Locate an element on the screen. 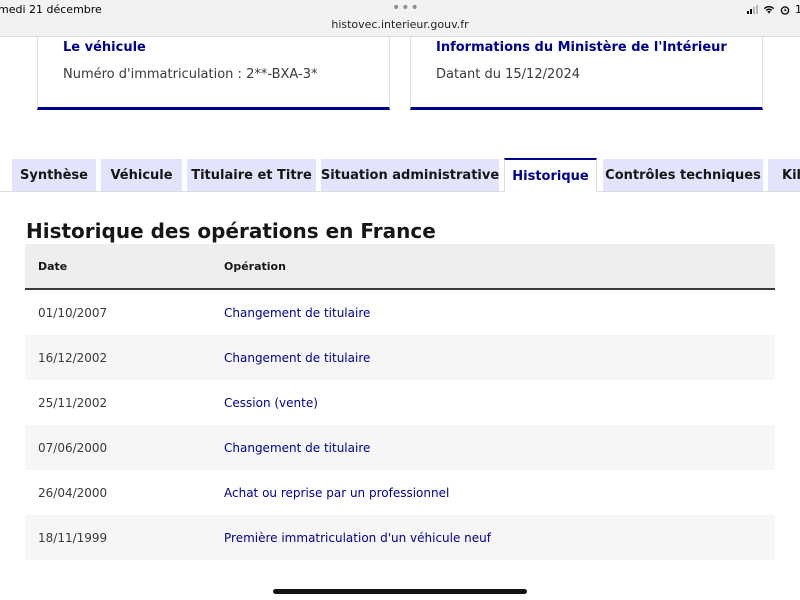  table-row: 16/12/2002 Changement de titulaire is located at coordinates (400, 357).